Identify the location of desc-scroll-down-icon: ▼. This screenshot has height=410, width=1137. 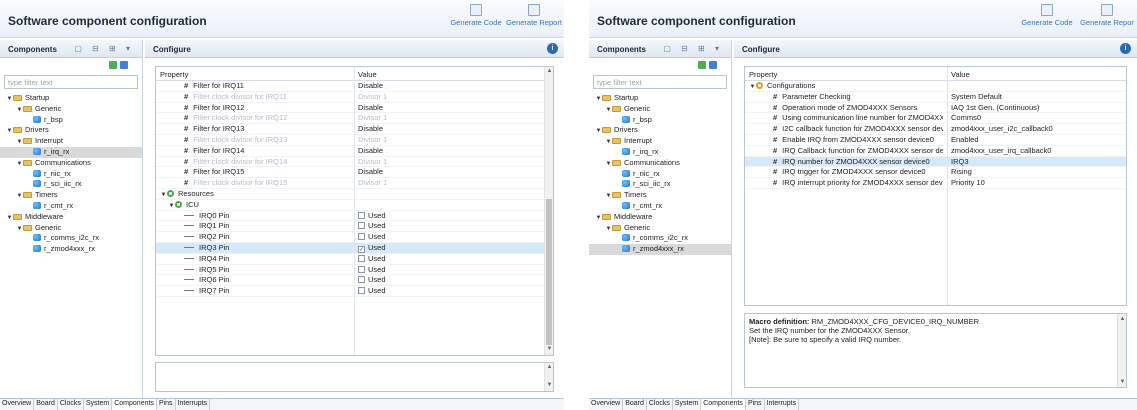
(1122, 382).